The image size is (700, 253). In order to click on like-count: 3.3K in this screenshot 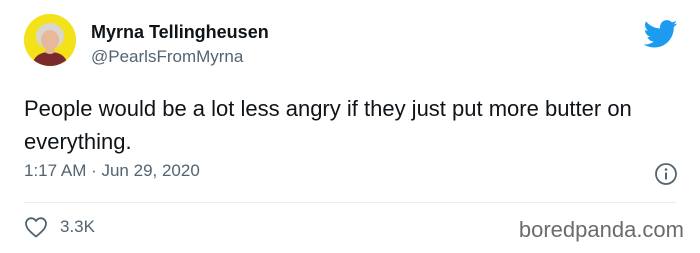, I will do `click(77, 226)`.